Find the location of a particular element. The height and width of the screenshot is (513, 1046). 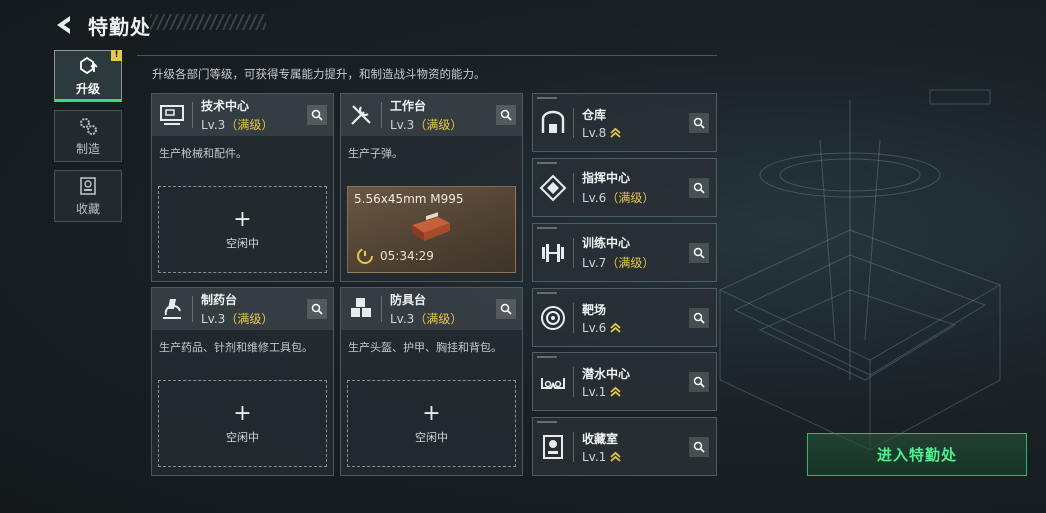

facility-command-center: 指挥中心 Lv.6 （满级） is located at coordinates (624, 187).